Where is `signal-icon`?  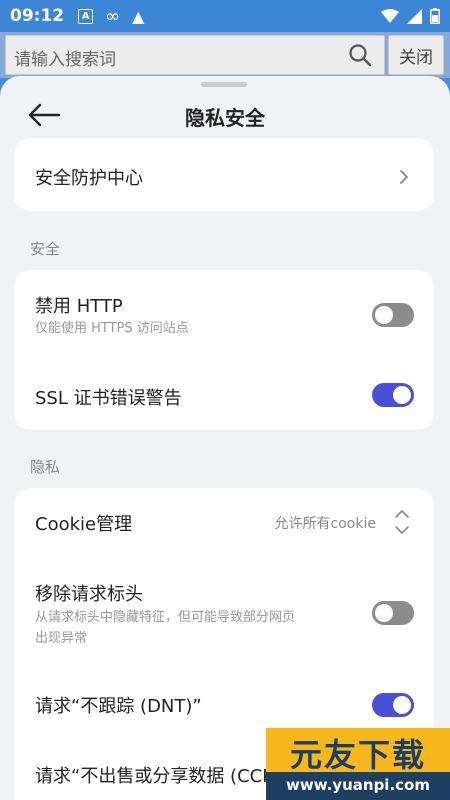 signal-icon is located at coordinates (414, 16).